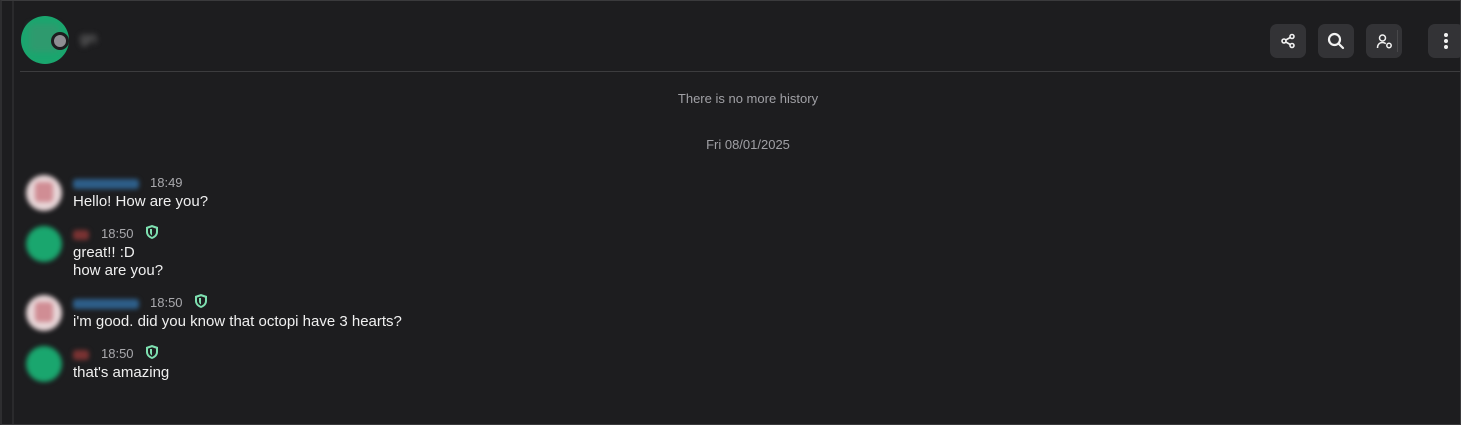 The width and height of the screenshot is (1461, 425). Describe the element at coordinates (166, 182) in the screenshot. I see `message-timestamp: 18:49` at that location.